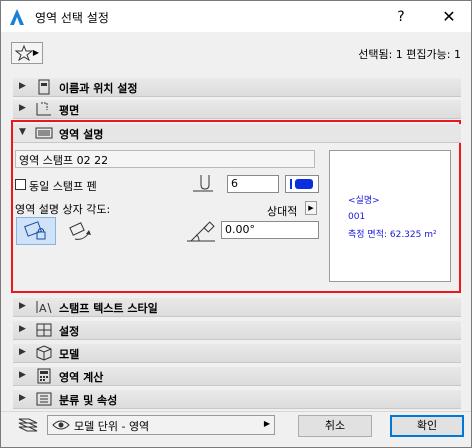  I want to click on text-style-icon: A, so click(44, 308).